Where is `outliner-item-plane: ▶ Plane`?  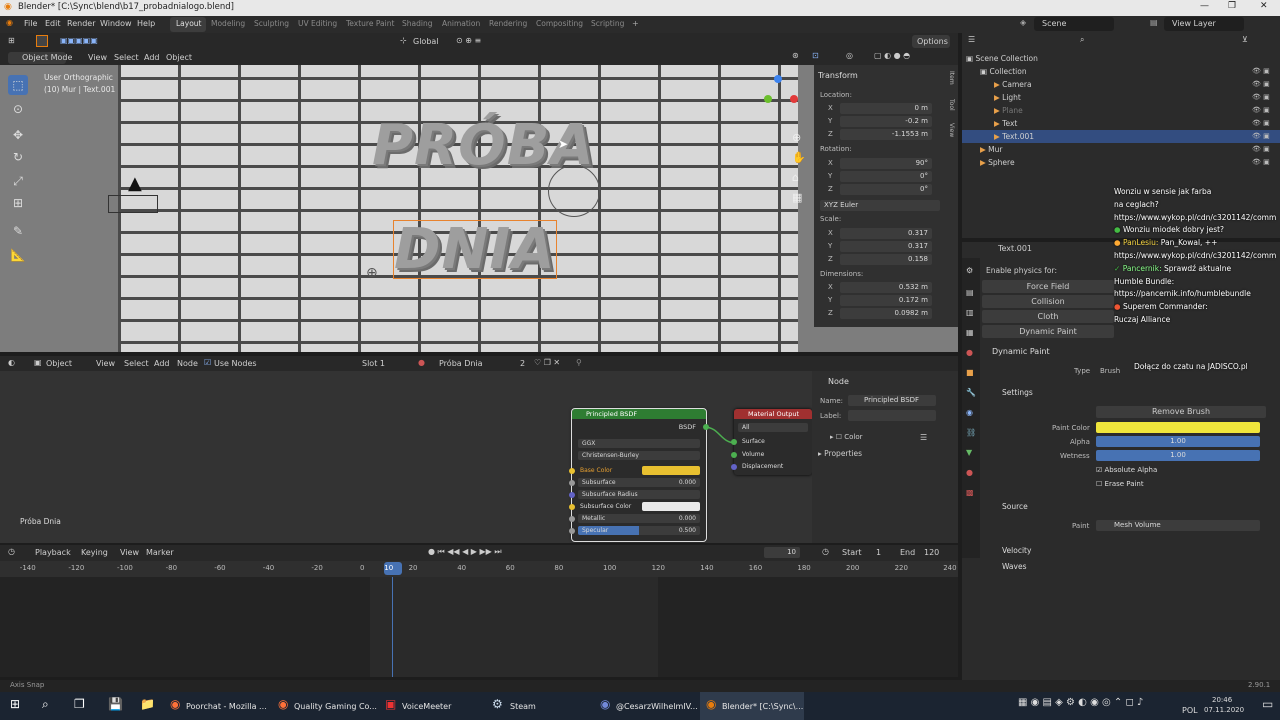 outliner-item-plane: ▶ Plane is located at coordinates (1121, 110).